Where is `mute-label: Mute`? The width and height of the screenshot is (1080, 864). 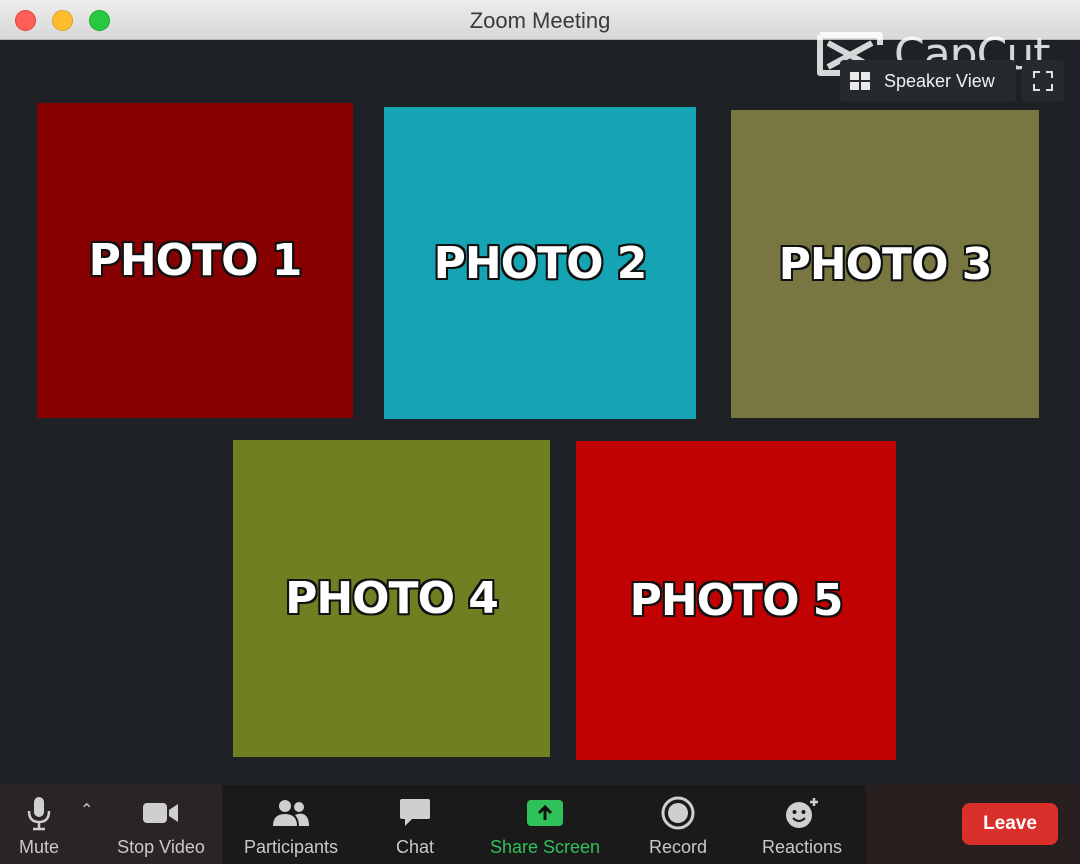
mute-label: Mute is located at coordinates (39, 847).